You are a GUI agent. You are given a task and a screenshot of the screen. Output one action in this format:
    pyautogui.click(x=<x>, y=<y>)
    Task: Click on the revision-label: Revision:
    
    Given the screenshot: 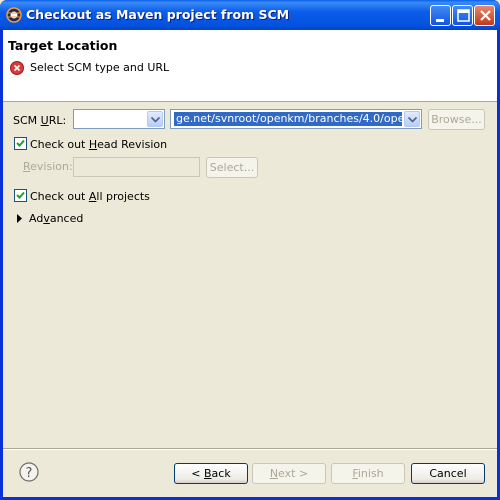 What is the action you would take?
    pyautogui.click(x=48, y=166)
    